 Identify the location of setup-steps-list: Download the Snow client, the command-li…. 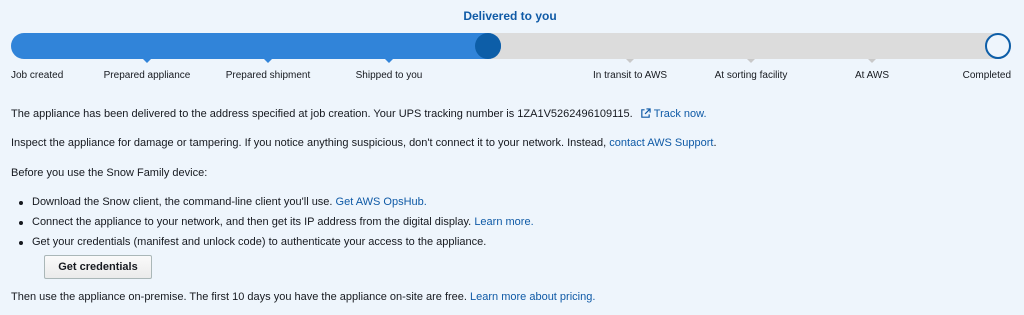
(272, 226).